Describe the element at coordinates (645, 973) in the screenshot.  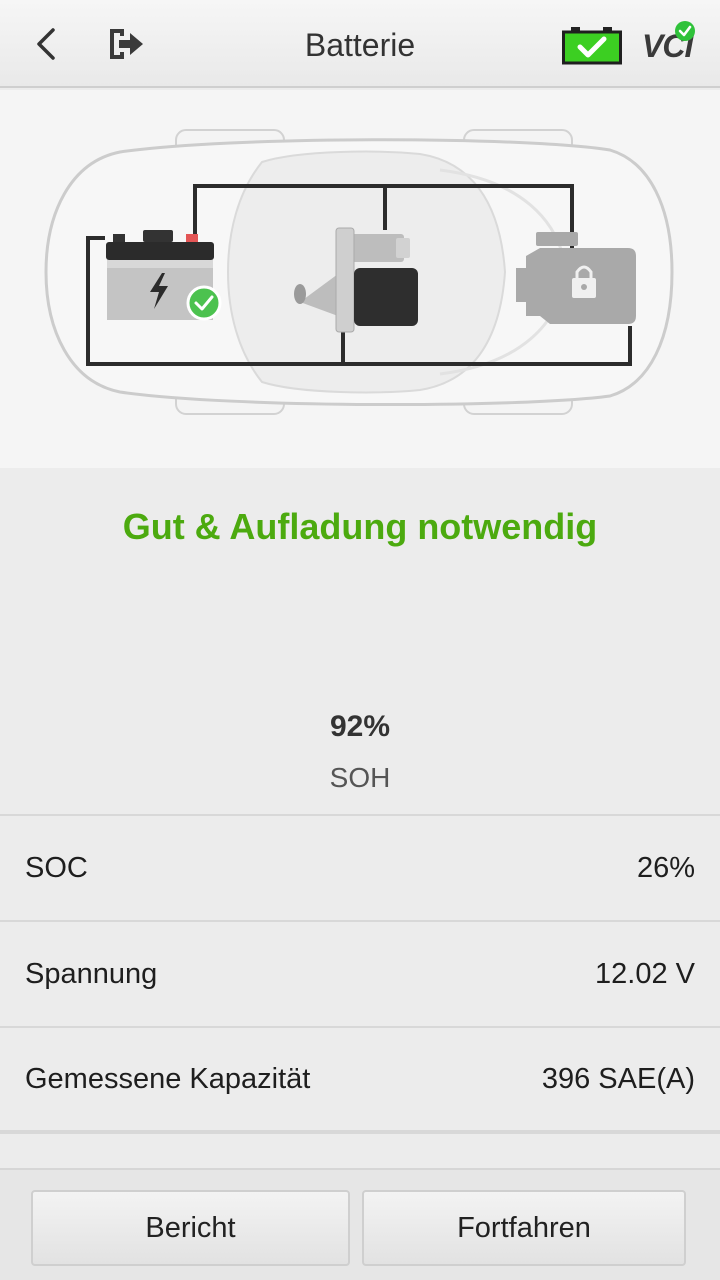
I see `row-value: 12.02 V` at that location.